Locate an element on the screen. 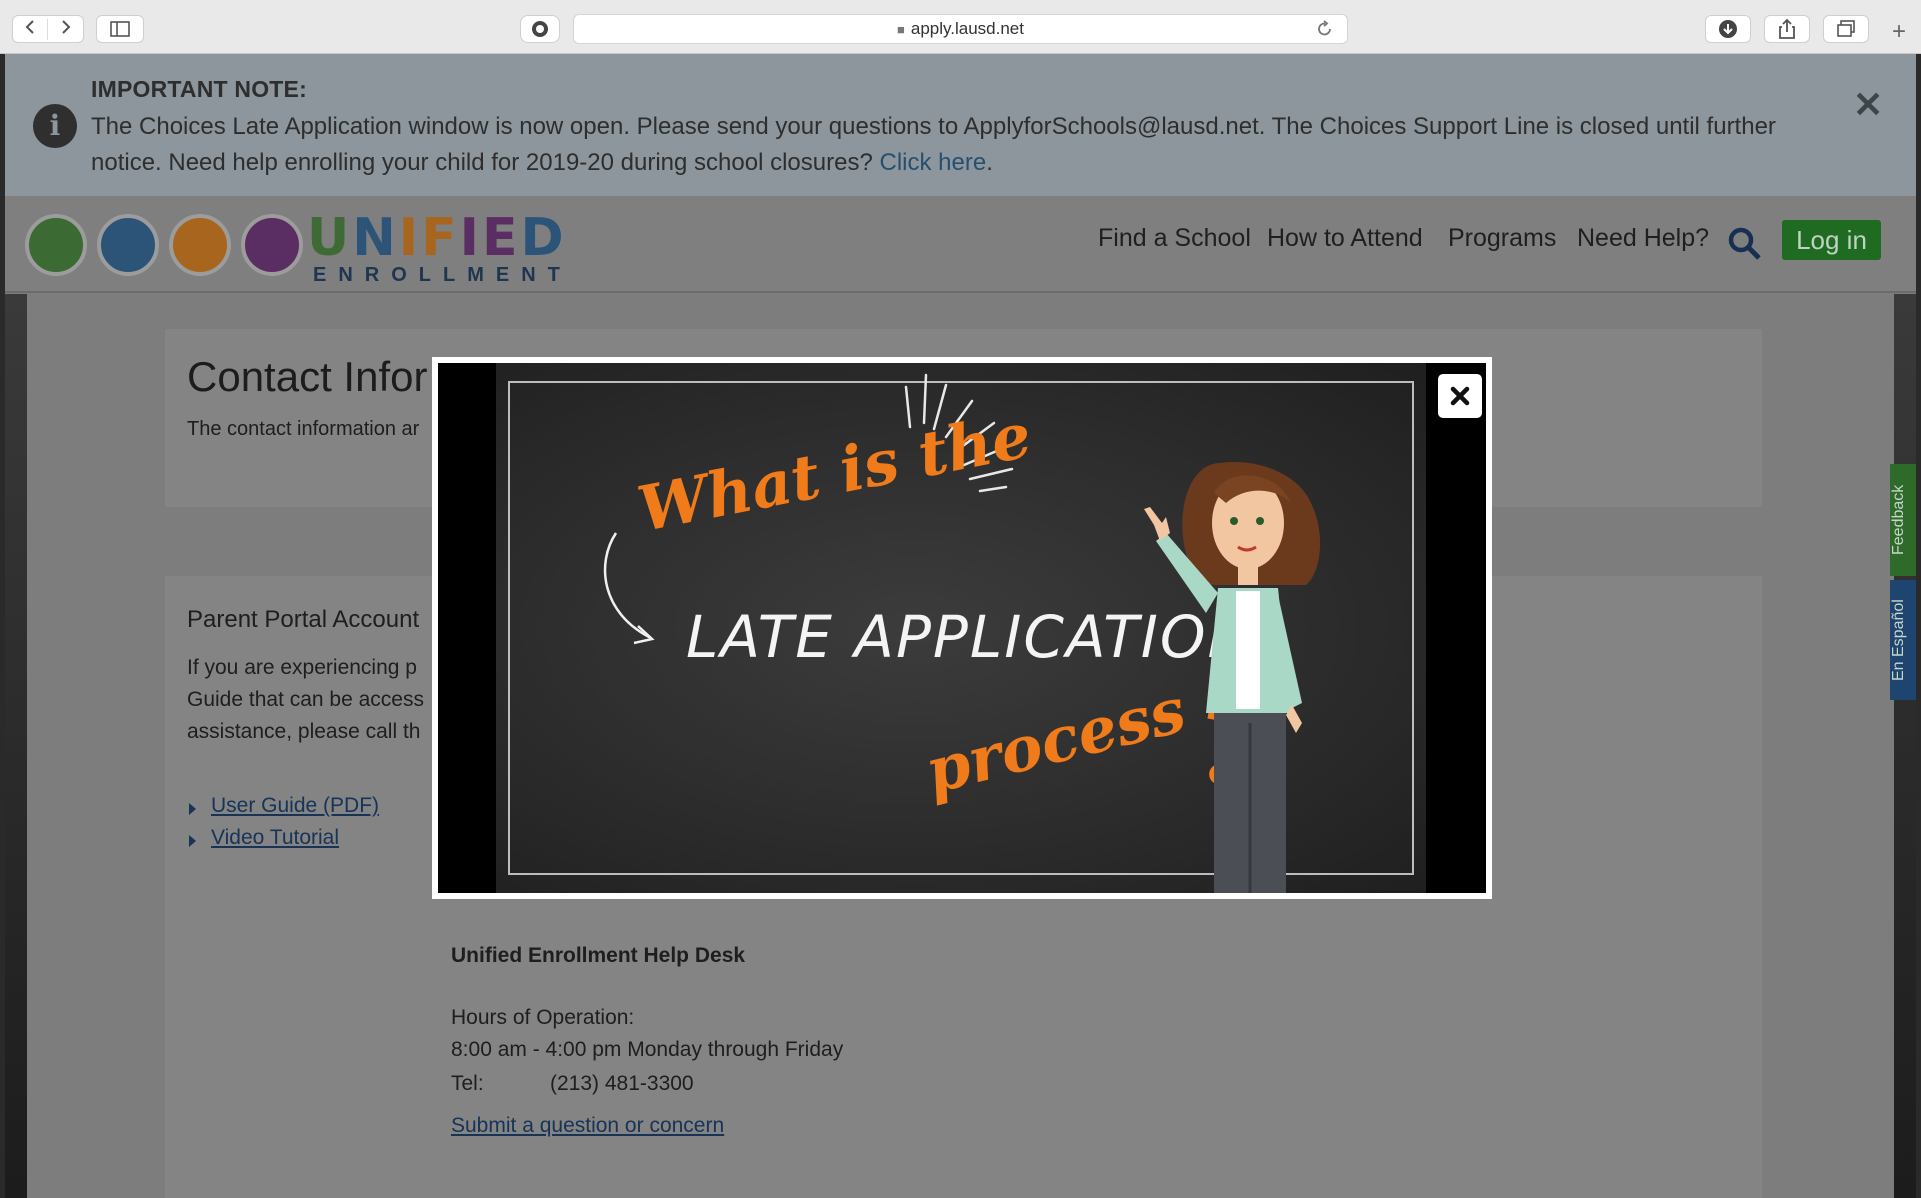 This screenshot has width=1921, height=1198. logo-family-icon is located at coordinates (200, 245).